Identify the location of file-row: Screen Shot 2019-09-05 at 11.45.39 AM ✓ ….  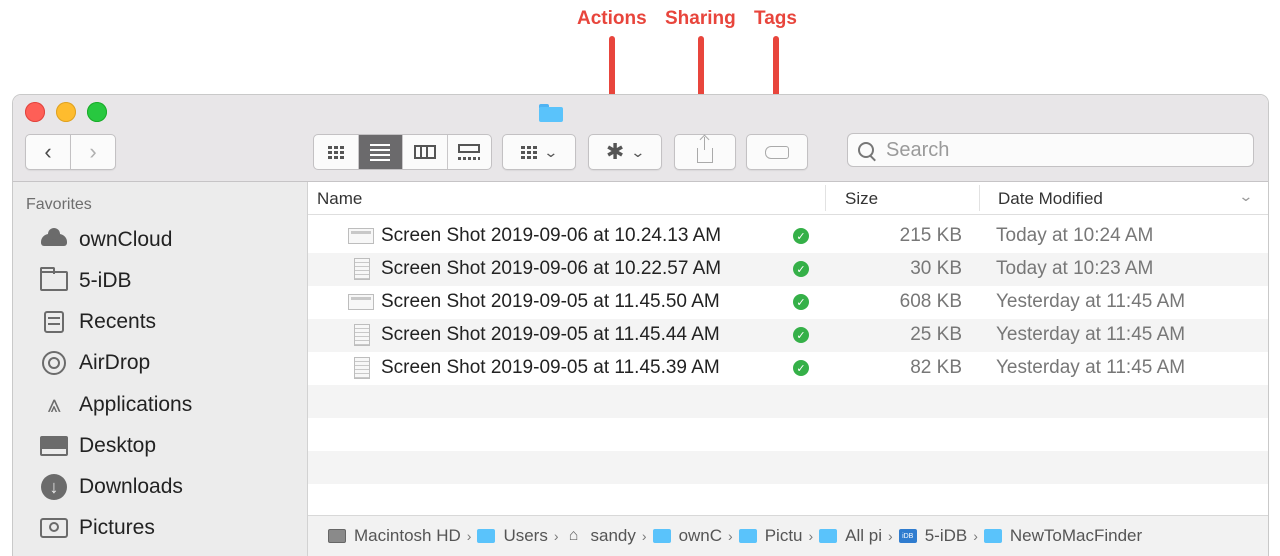
(788, 368).